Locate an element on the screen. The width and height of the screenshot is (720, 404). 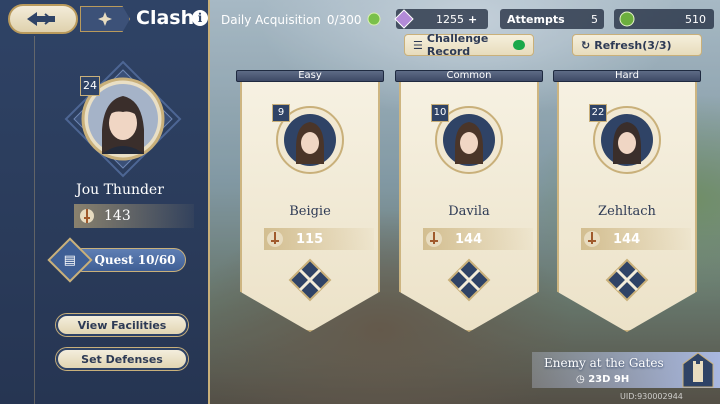
opponent-power: 115 is located at coordinates (319, 239).